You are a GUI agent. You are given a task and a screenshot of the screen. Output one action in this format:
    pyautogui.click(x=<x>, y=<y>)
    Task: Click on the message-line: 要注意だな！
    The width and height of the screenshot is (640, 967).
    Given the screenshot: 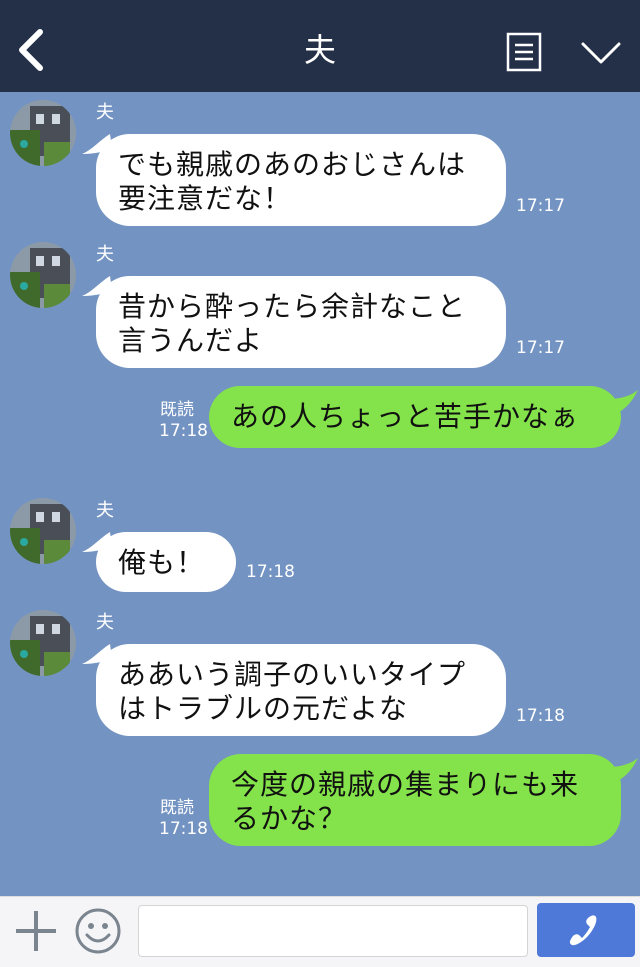 What is the action you would take?
    pyautogui.click(x=205, y=198)
    